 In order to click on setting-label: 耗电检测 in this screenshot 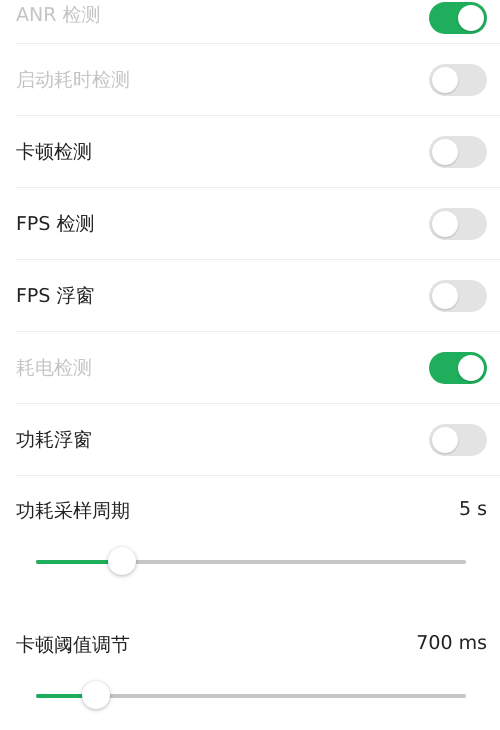, I will do `click(54, 368)`.